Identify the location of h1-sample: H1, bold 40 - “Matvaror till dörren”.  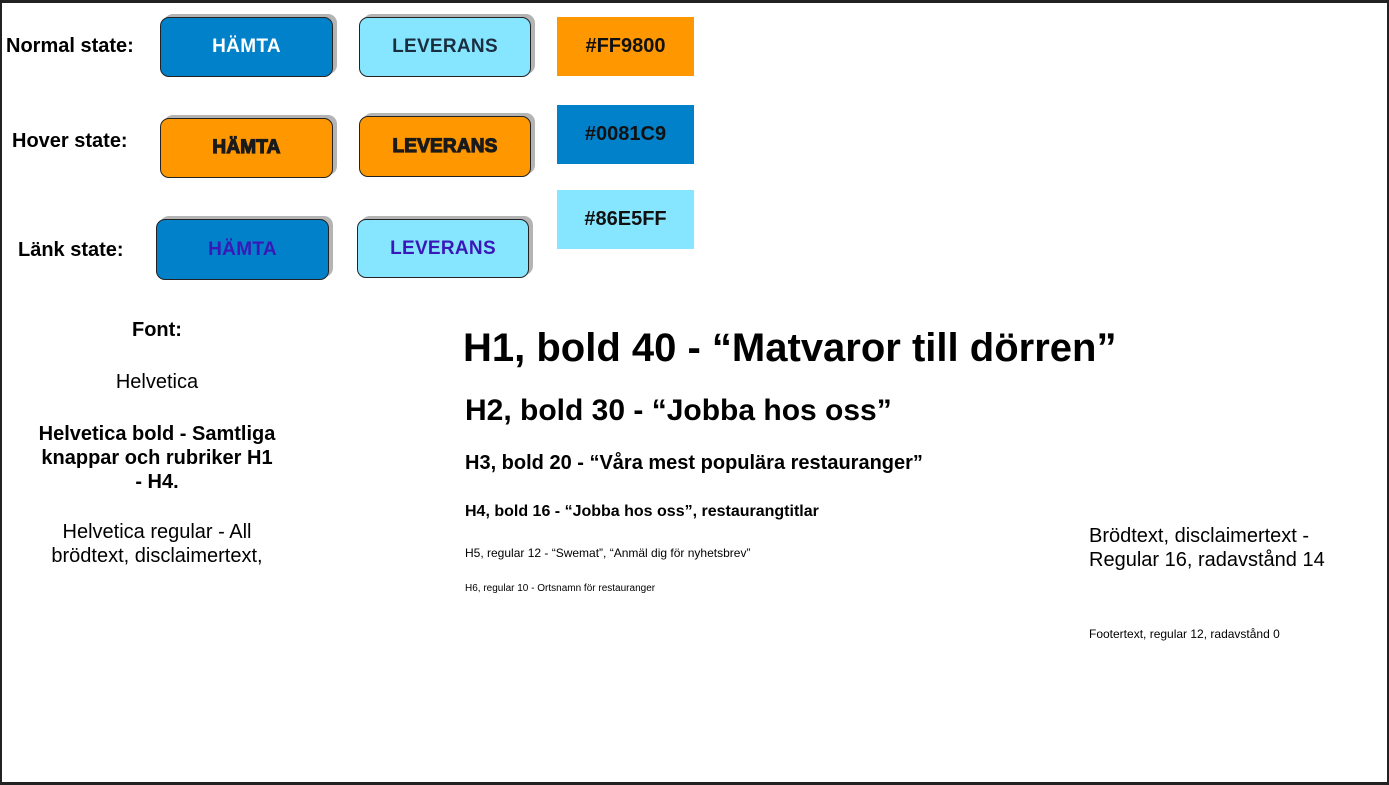
(790, 348).